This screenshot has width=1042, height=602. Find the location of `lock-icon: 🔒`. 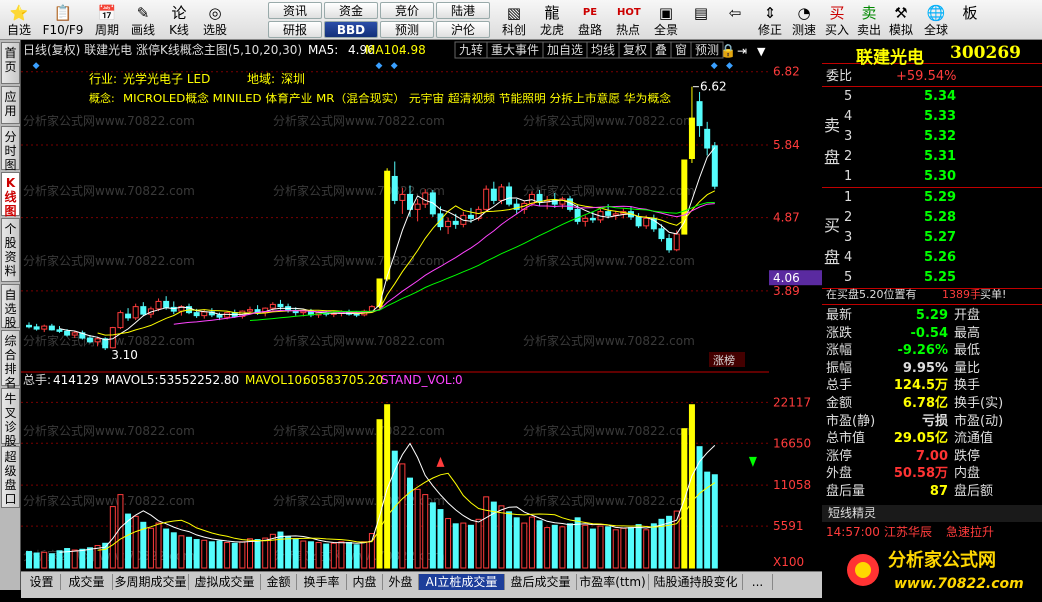

lock-icon: 🔒 is located at coordinates (728, 51).